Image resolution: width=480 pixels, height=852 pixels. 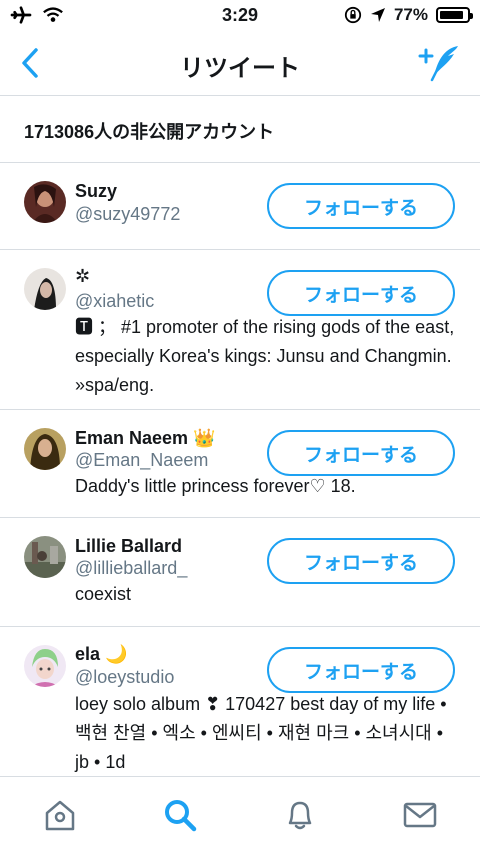 What do you see at coordinates (240, 68) in the screenshot?
I see `page-title: リツイート` at bounding box center [240, 68].